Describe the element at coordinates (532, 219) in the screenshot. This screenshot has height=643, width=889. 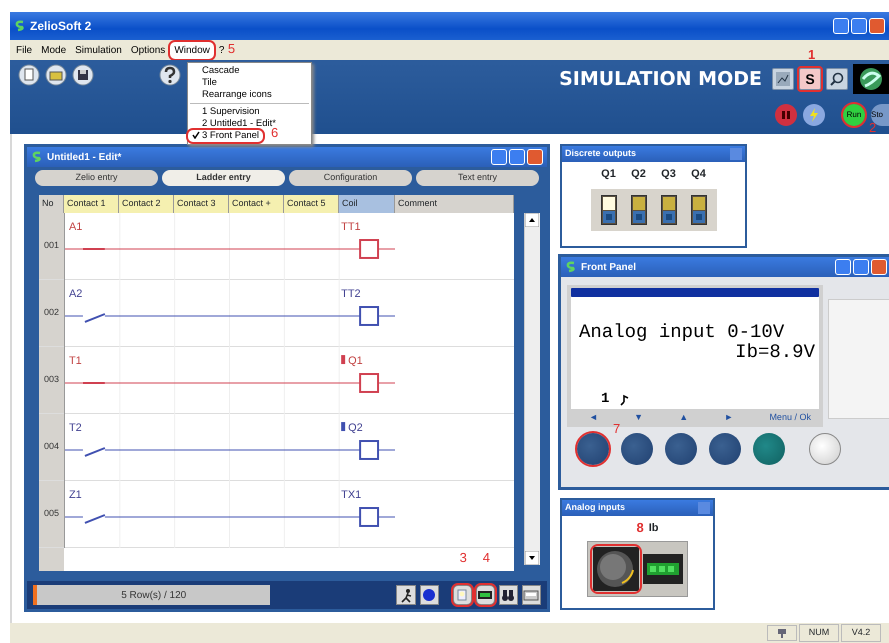
I see `scroll-up-icon` at that location.